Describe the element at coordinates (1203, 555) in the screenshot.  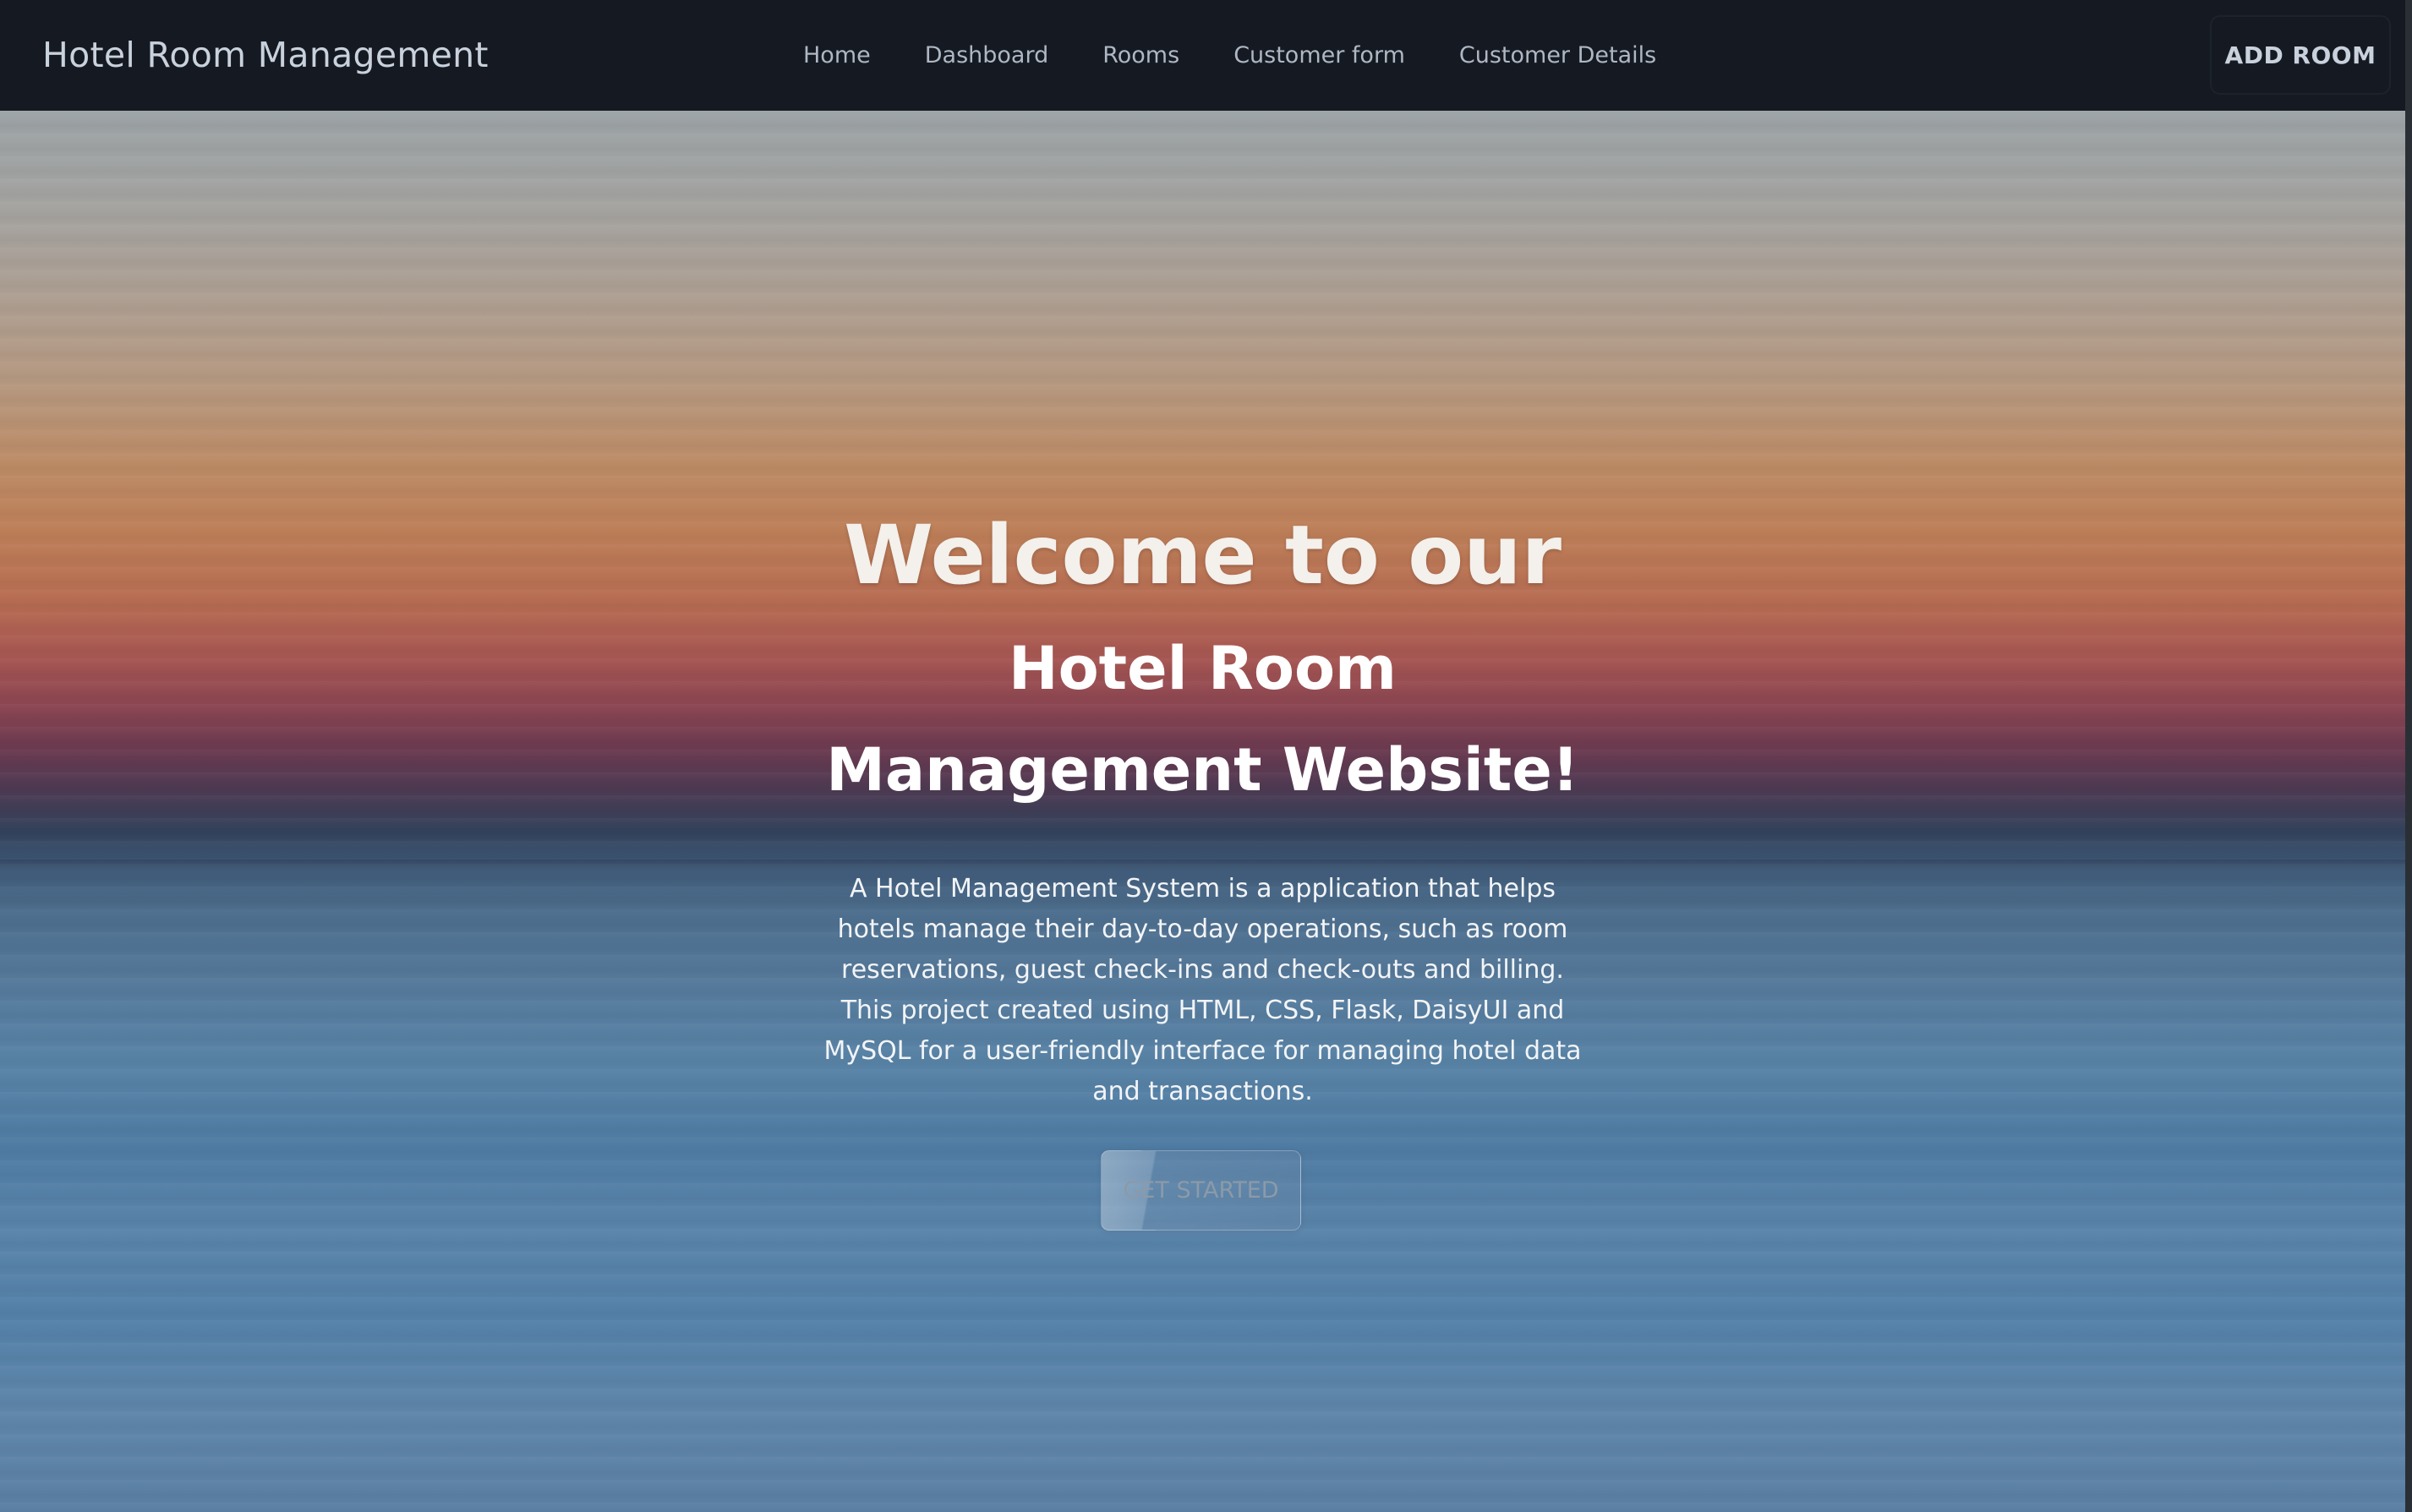
I see `hero-title: Welcome to our` at that location.